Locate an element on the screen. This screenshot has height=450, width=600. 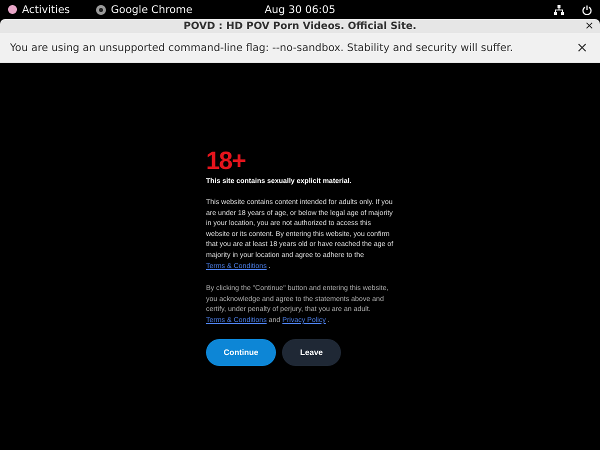
app-icon is located at coordinates (101, 9).